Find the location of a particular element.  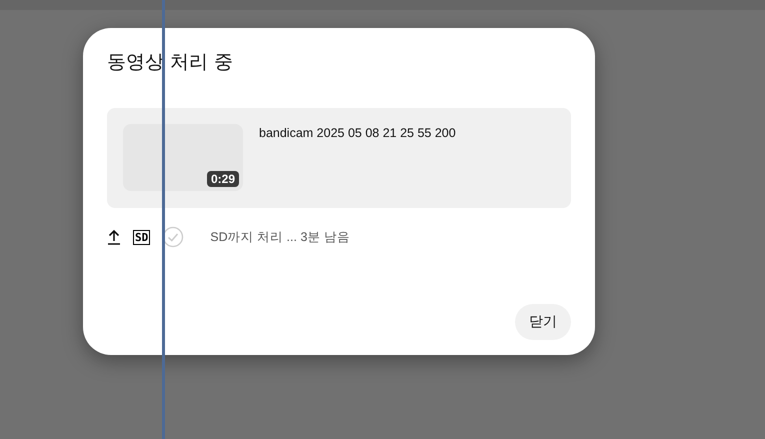

processing-status: SD까지 처리 ... 3분 남음 is located at coordinates (280, 237).